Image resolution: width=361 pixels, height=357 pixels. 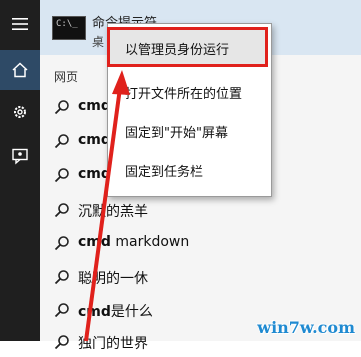 I want to click on list-item: 聪明的一休, so click(x=200, y=277).